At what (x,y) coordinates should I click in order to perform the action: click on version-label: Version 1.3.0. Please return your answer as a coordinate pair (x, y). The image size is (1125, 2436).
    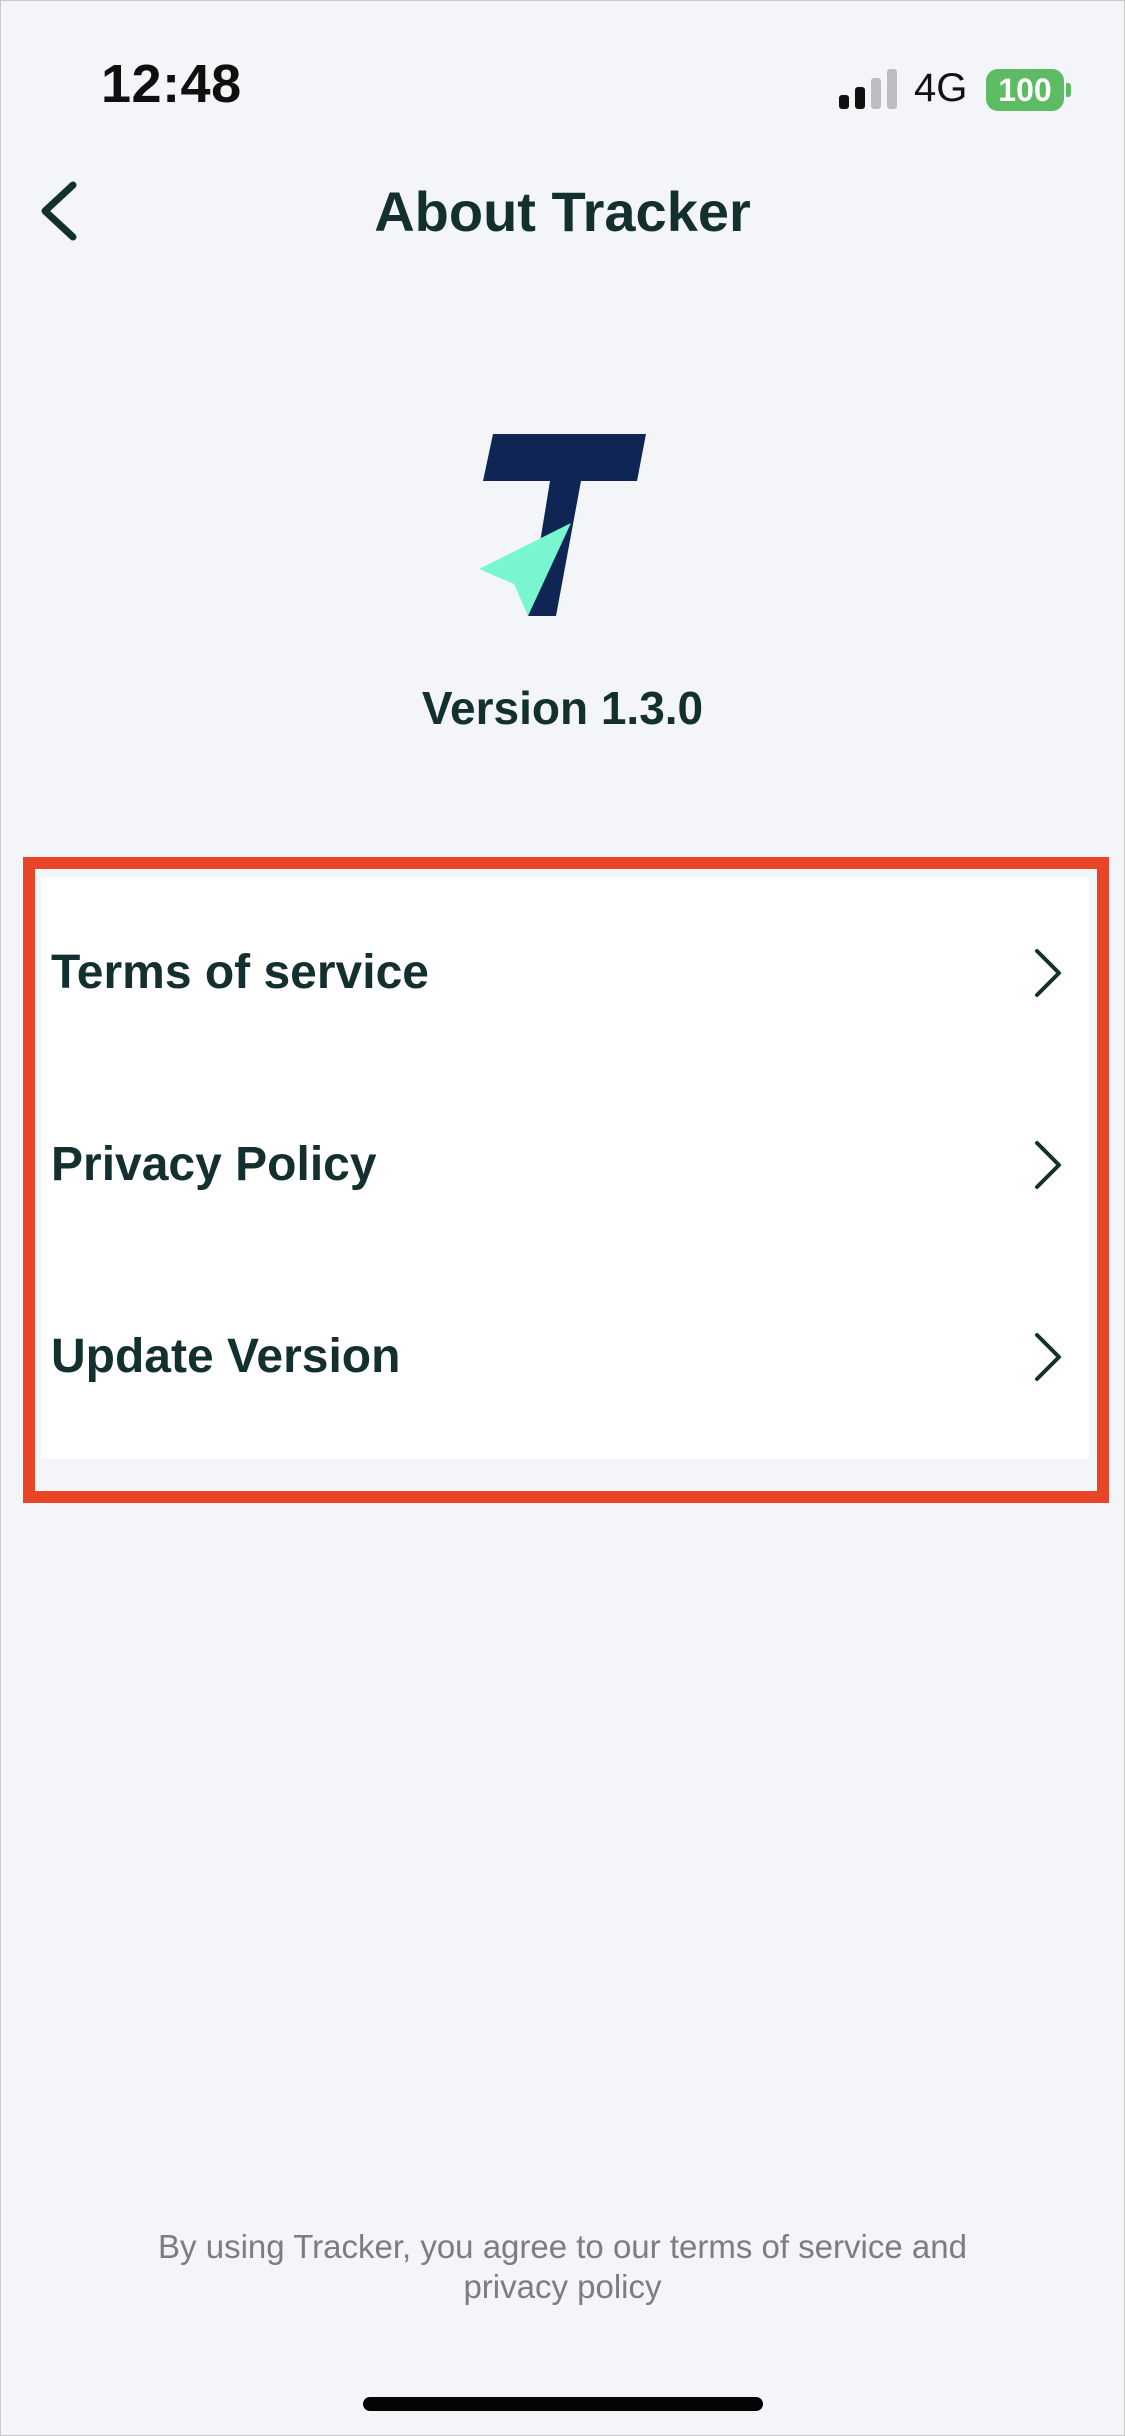
    Looking at the image, I should click on (562, 708).